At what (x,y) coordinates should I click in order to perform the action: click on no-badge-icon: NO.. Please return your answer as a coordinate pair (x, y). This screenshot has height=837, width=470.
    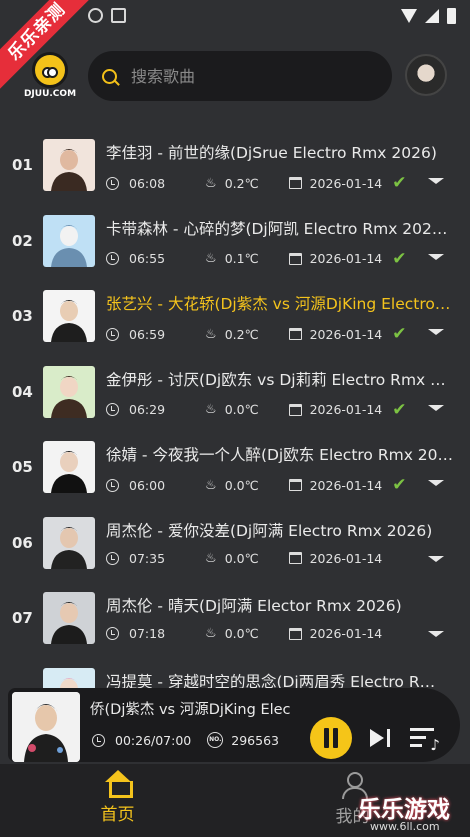
    Looking at the image, I should click on (215, 740).